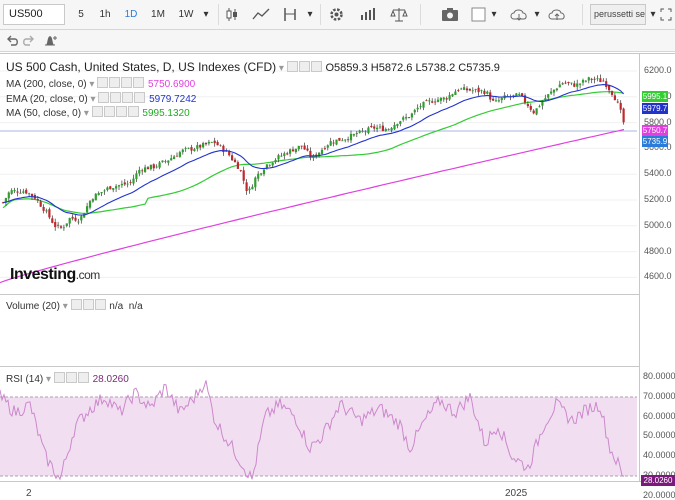 This screenshot has height=500, width=675. What do you see at coordinates (658, 480) in the screenshot?
I see `rsi-tag: 28.0260` at bounding box center [658, 480].